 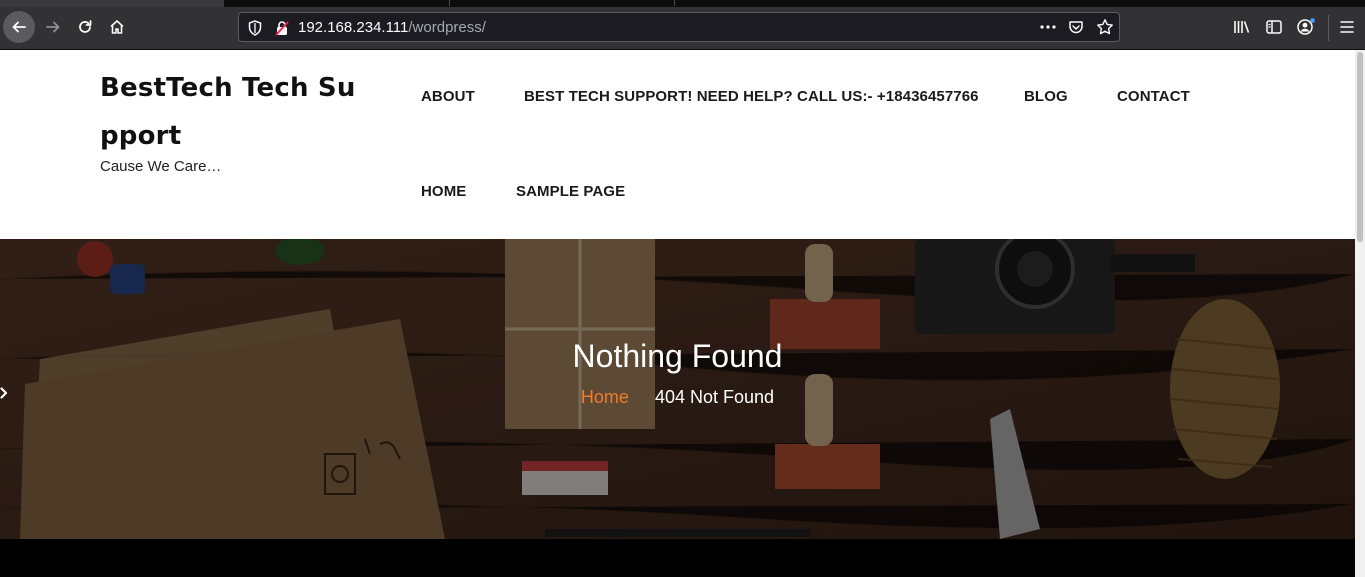 What do you see at coordinates (1076, 27) in the screenshot?
I see `pocket-icon` at bounding box center [1076, 27].